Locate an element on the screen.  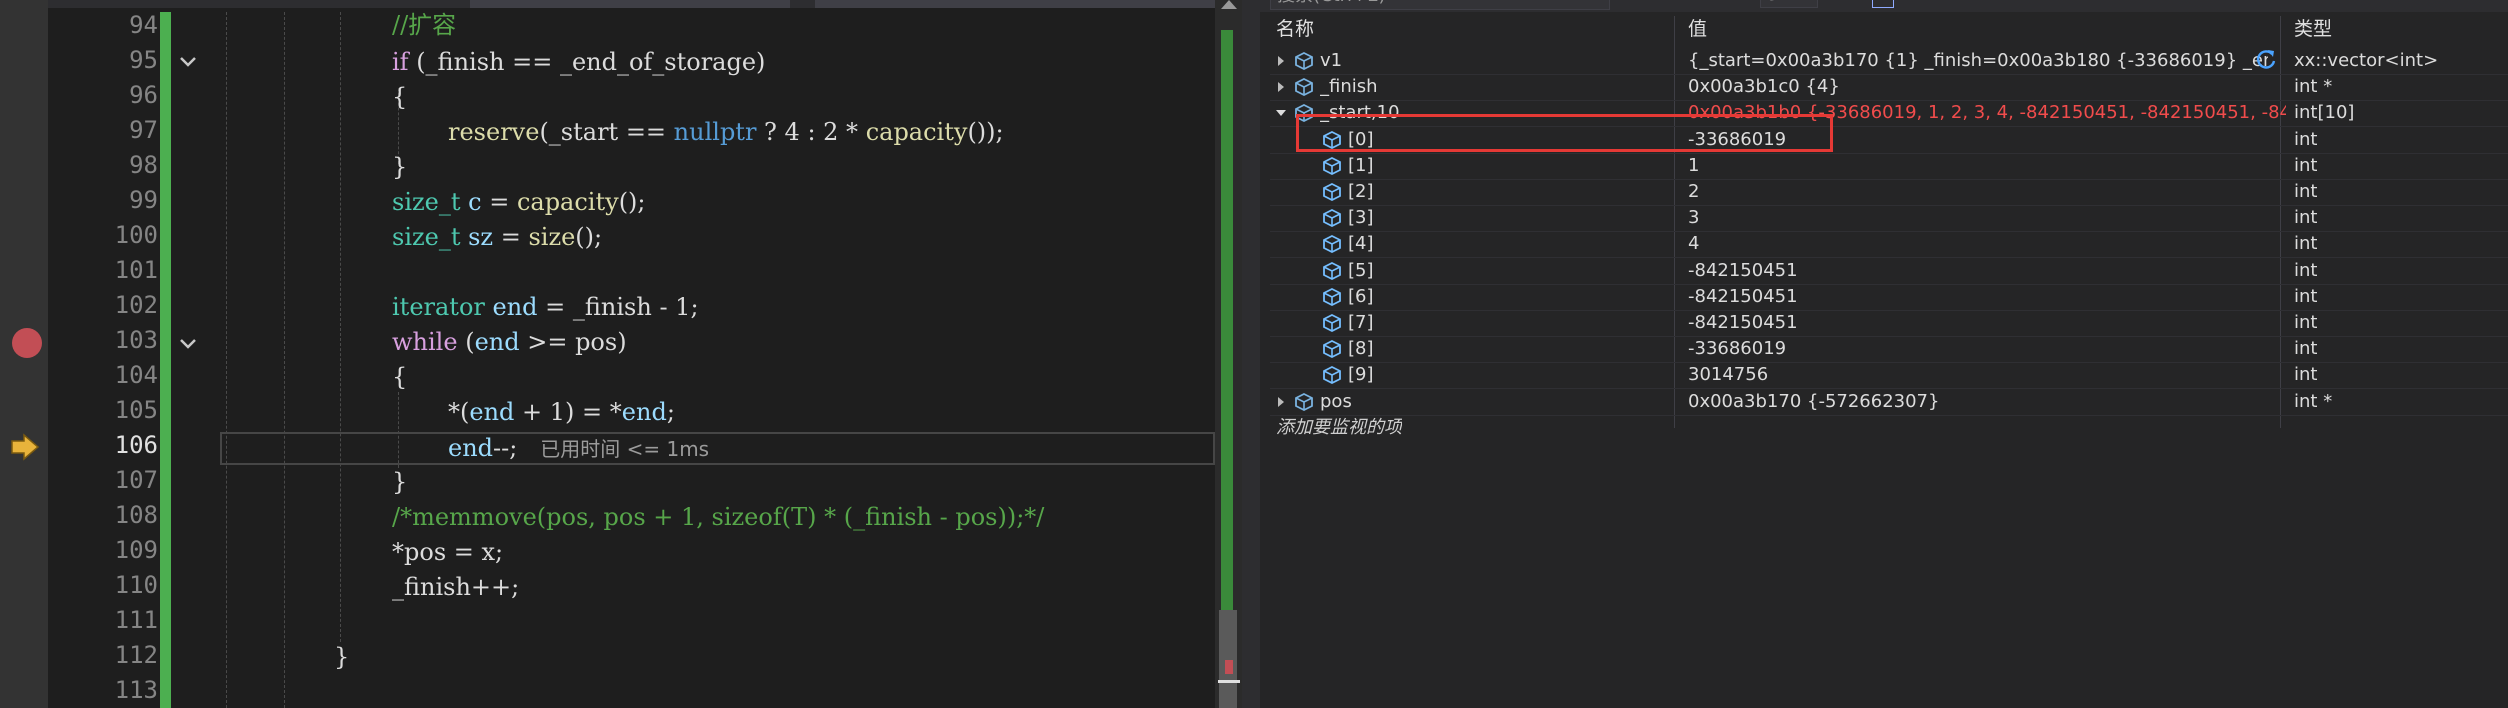
tab-class-selector is located at coordinates (630, 4).